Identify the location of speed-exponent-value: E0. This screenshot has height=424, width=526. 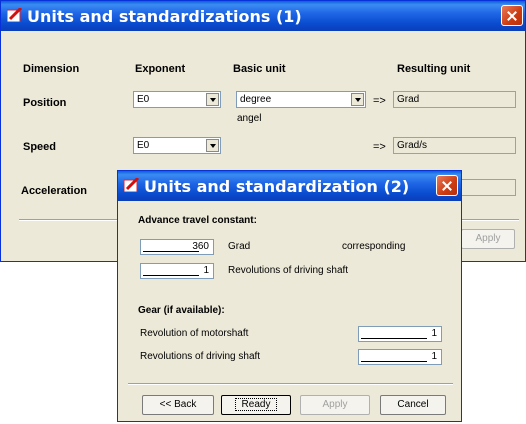
(143, 145).